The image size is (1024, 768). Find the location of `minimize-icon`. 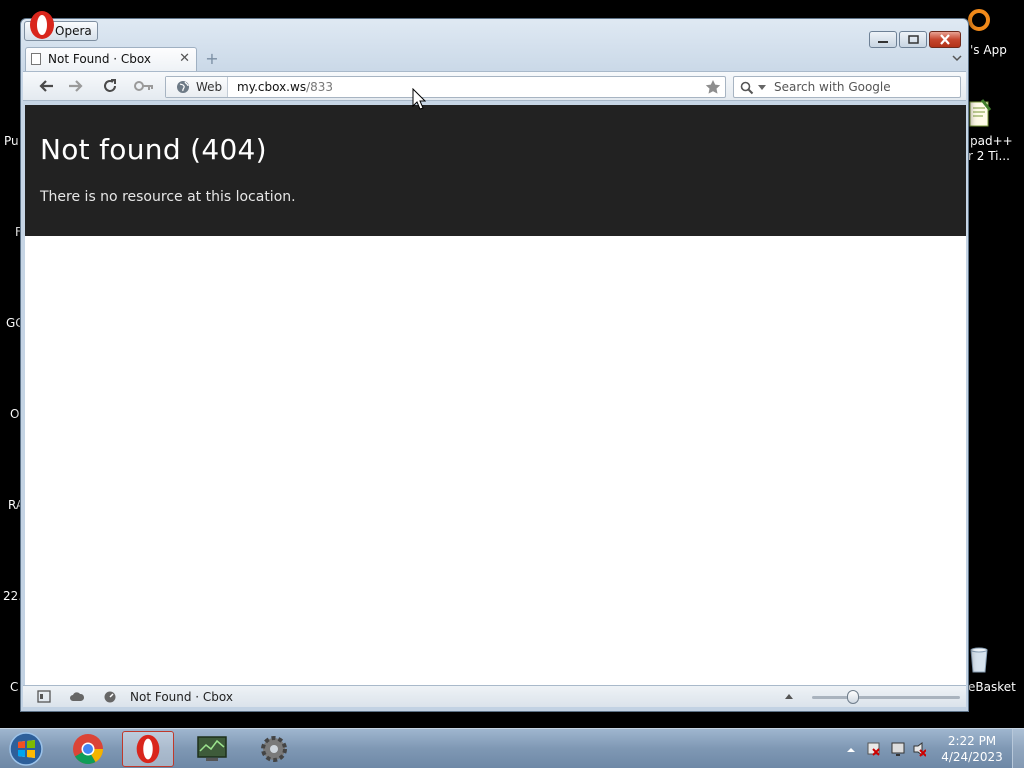

minimize-icon is located at coordinates (883, 42).